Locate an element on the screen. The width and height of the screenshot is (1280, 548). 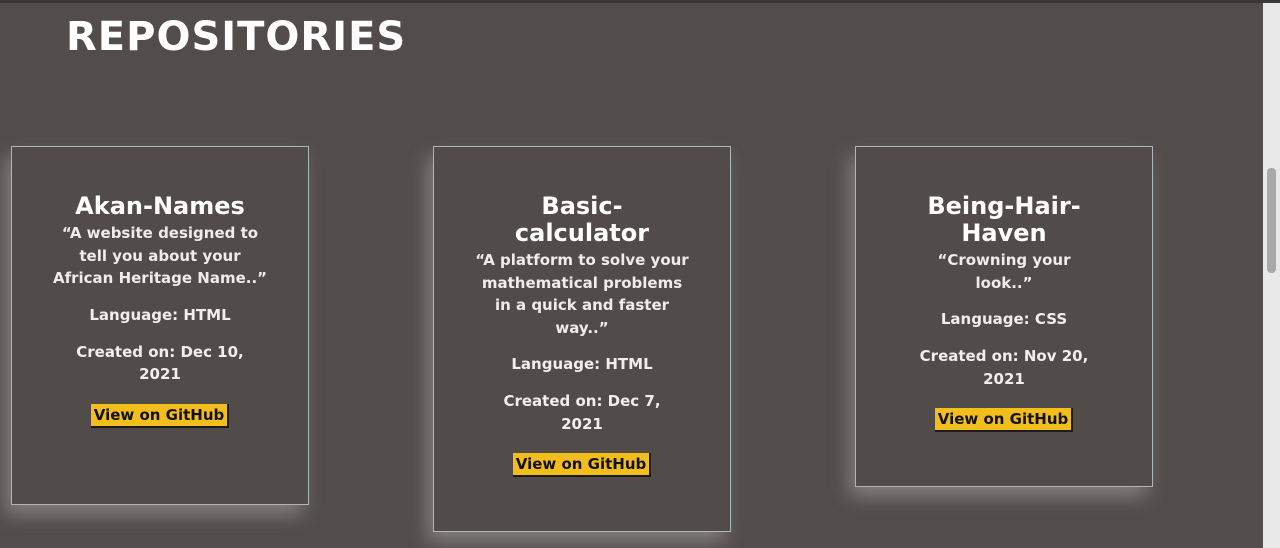
repo-name: Akan-Names is located at coordinates (160, 206).